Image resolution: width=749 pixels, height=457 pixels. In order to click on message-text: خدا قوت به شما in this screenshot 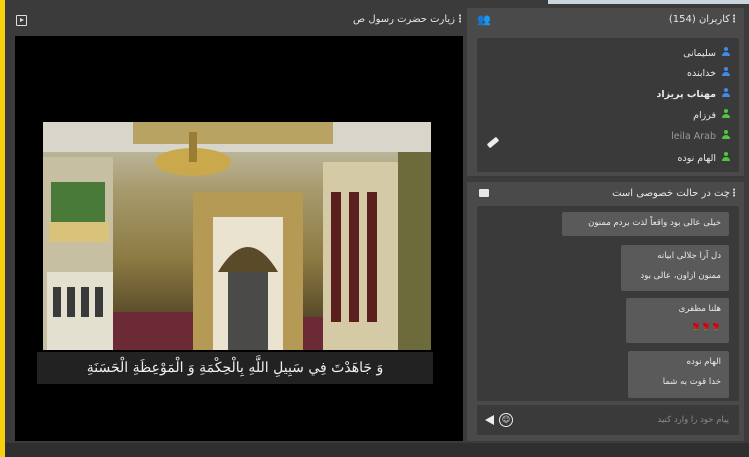, I will do `click(691, 382)`.